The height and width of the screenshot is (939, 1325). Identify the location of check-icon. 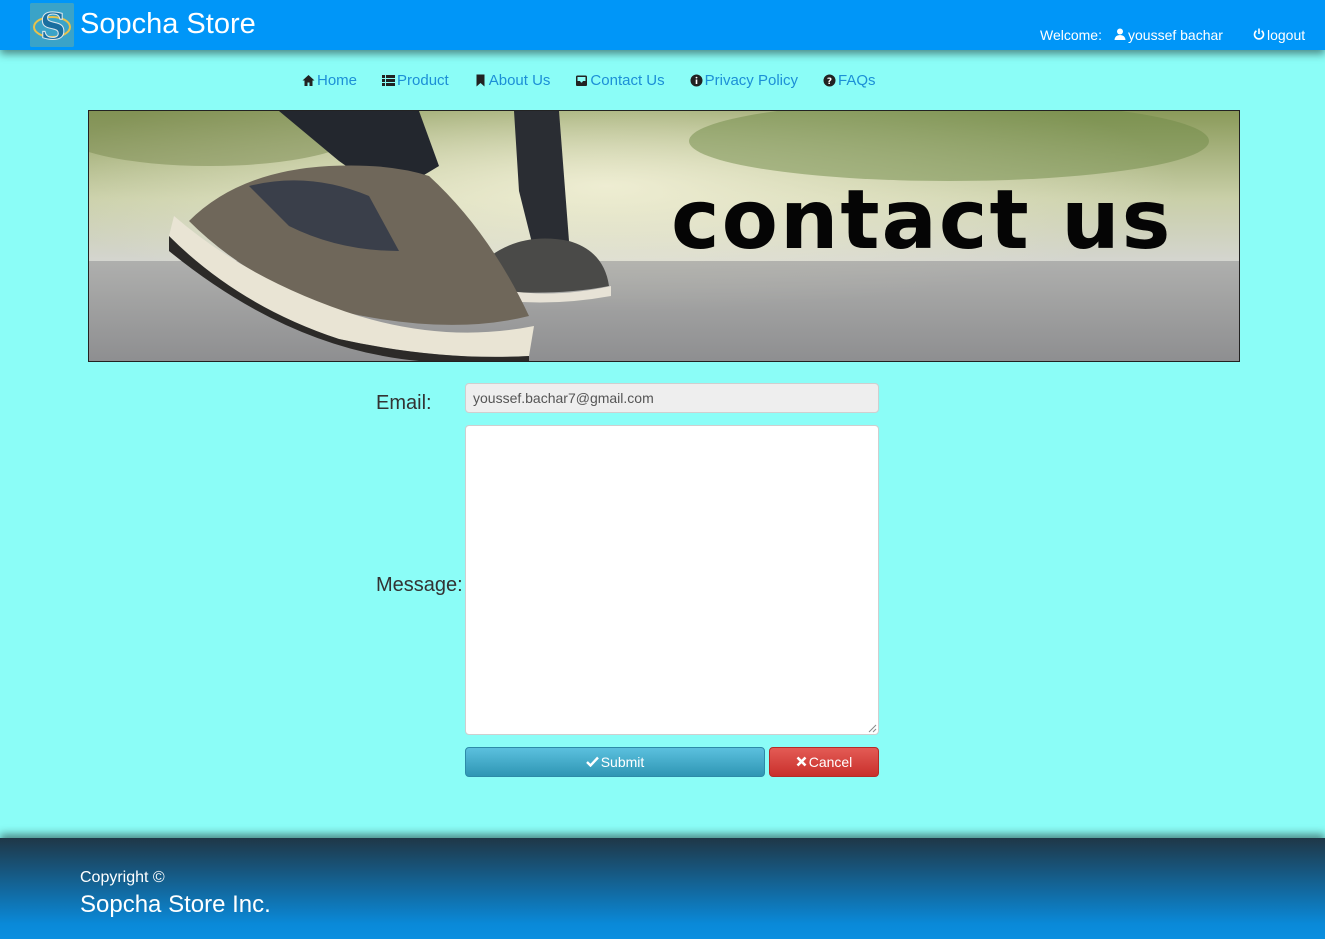
(592, 762).